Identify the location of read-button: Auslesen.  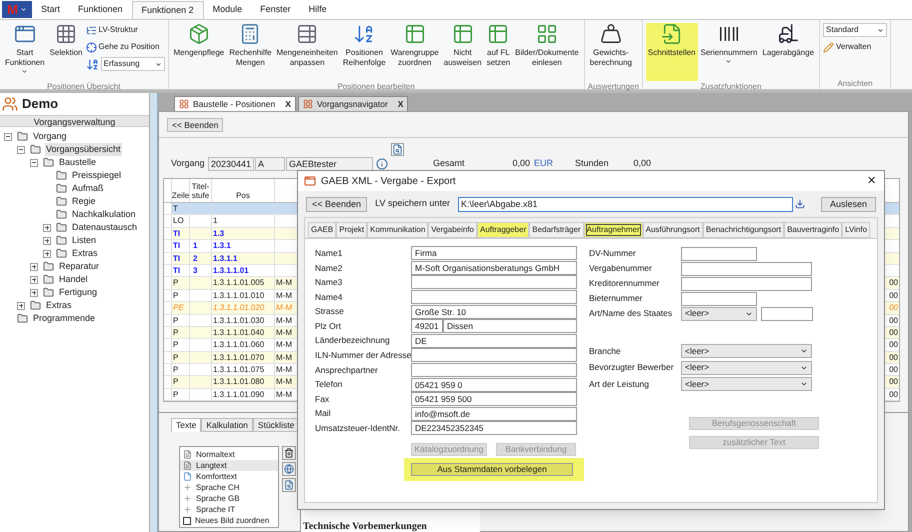
(848, 204).